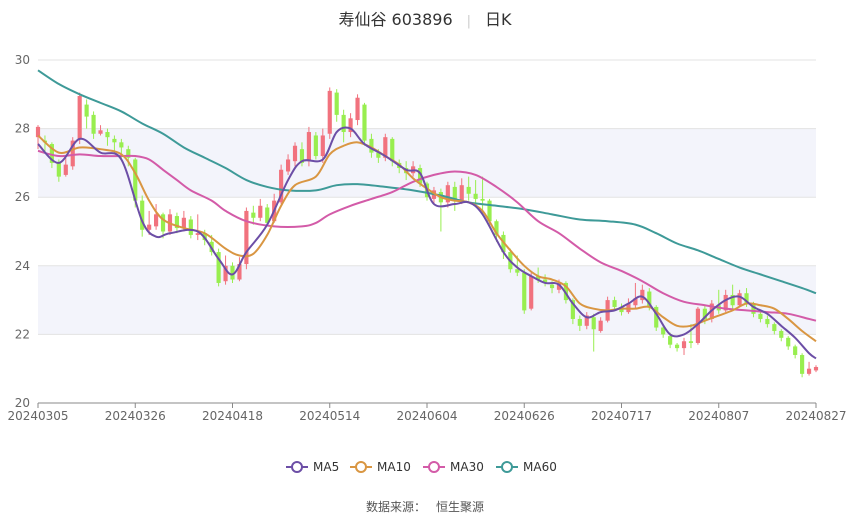 The image size is (850, 517). Describe the element at coordinates (135, 416) in the screenshot. I see `x-tick-label: 20240326` at that location.